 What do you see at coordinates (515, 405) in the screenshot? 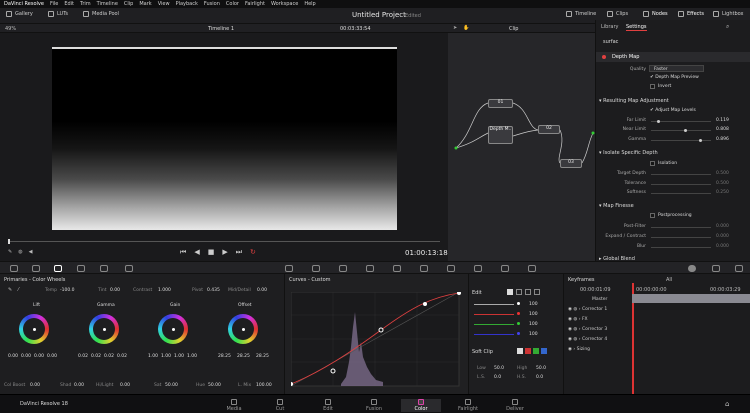
I see `page-deliver: Deliver` at bounding box center [515, 405].